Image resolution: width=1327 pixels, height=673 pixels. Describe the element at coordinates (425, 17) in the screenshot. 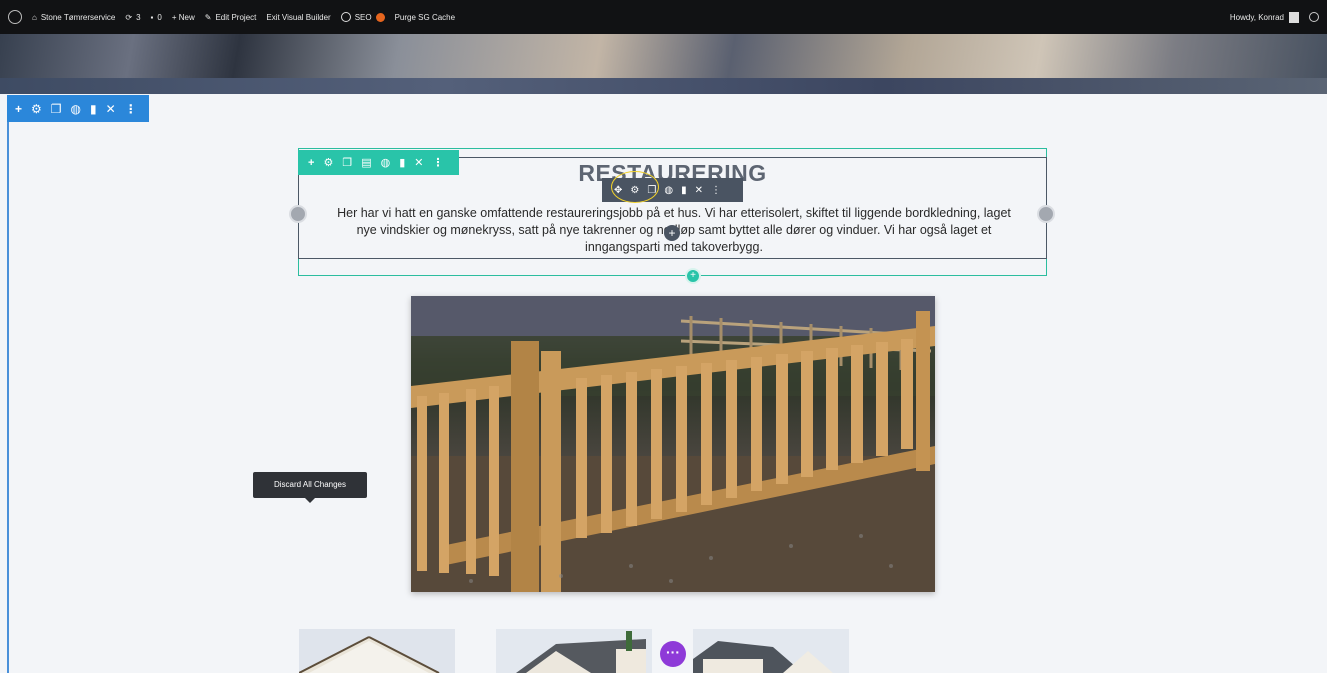

I see `purge-cache-link: Purge SG Cache` at that location.